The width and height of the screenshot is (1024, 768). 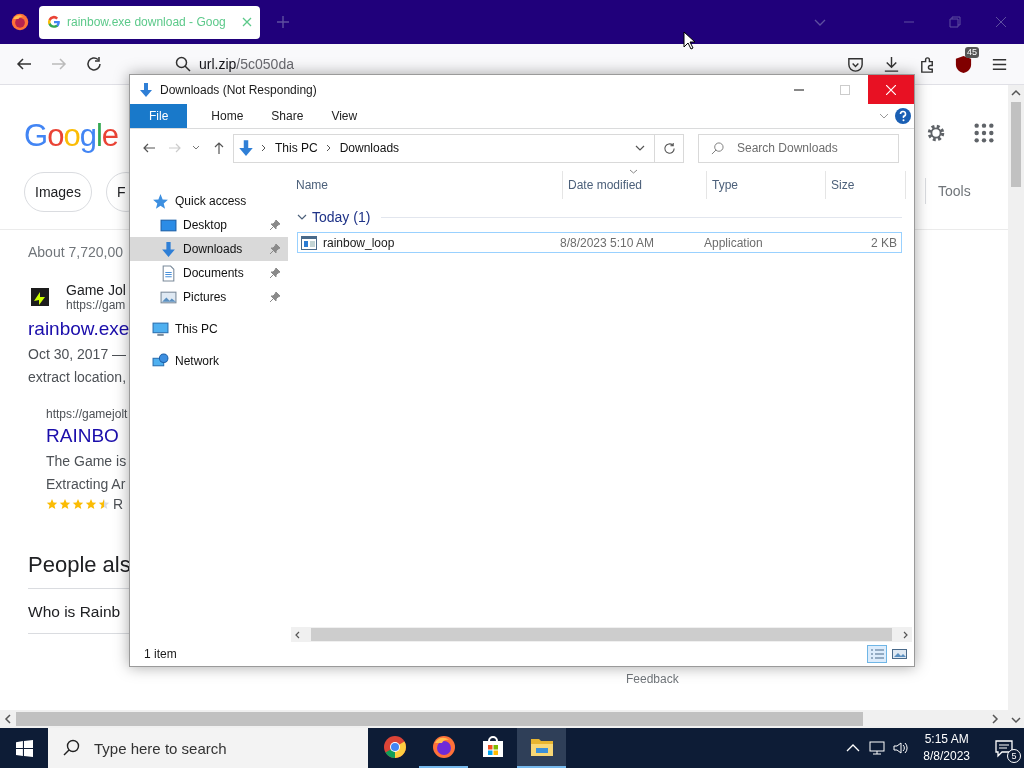 I want to click on file-size: 2 KB, so click(x=884, y=242).